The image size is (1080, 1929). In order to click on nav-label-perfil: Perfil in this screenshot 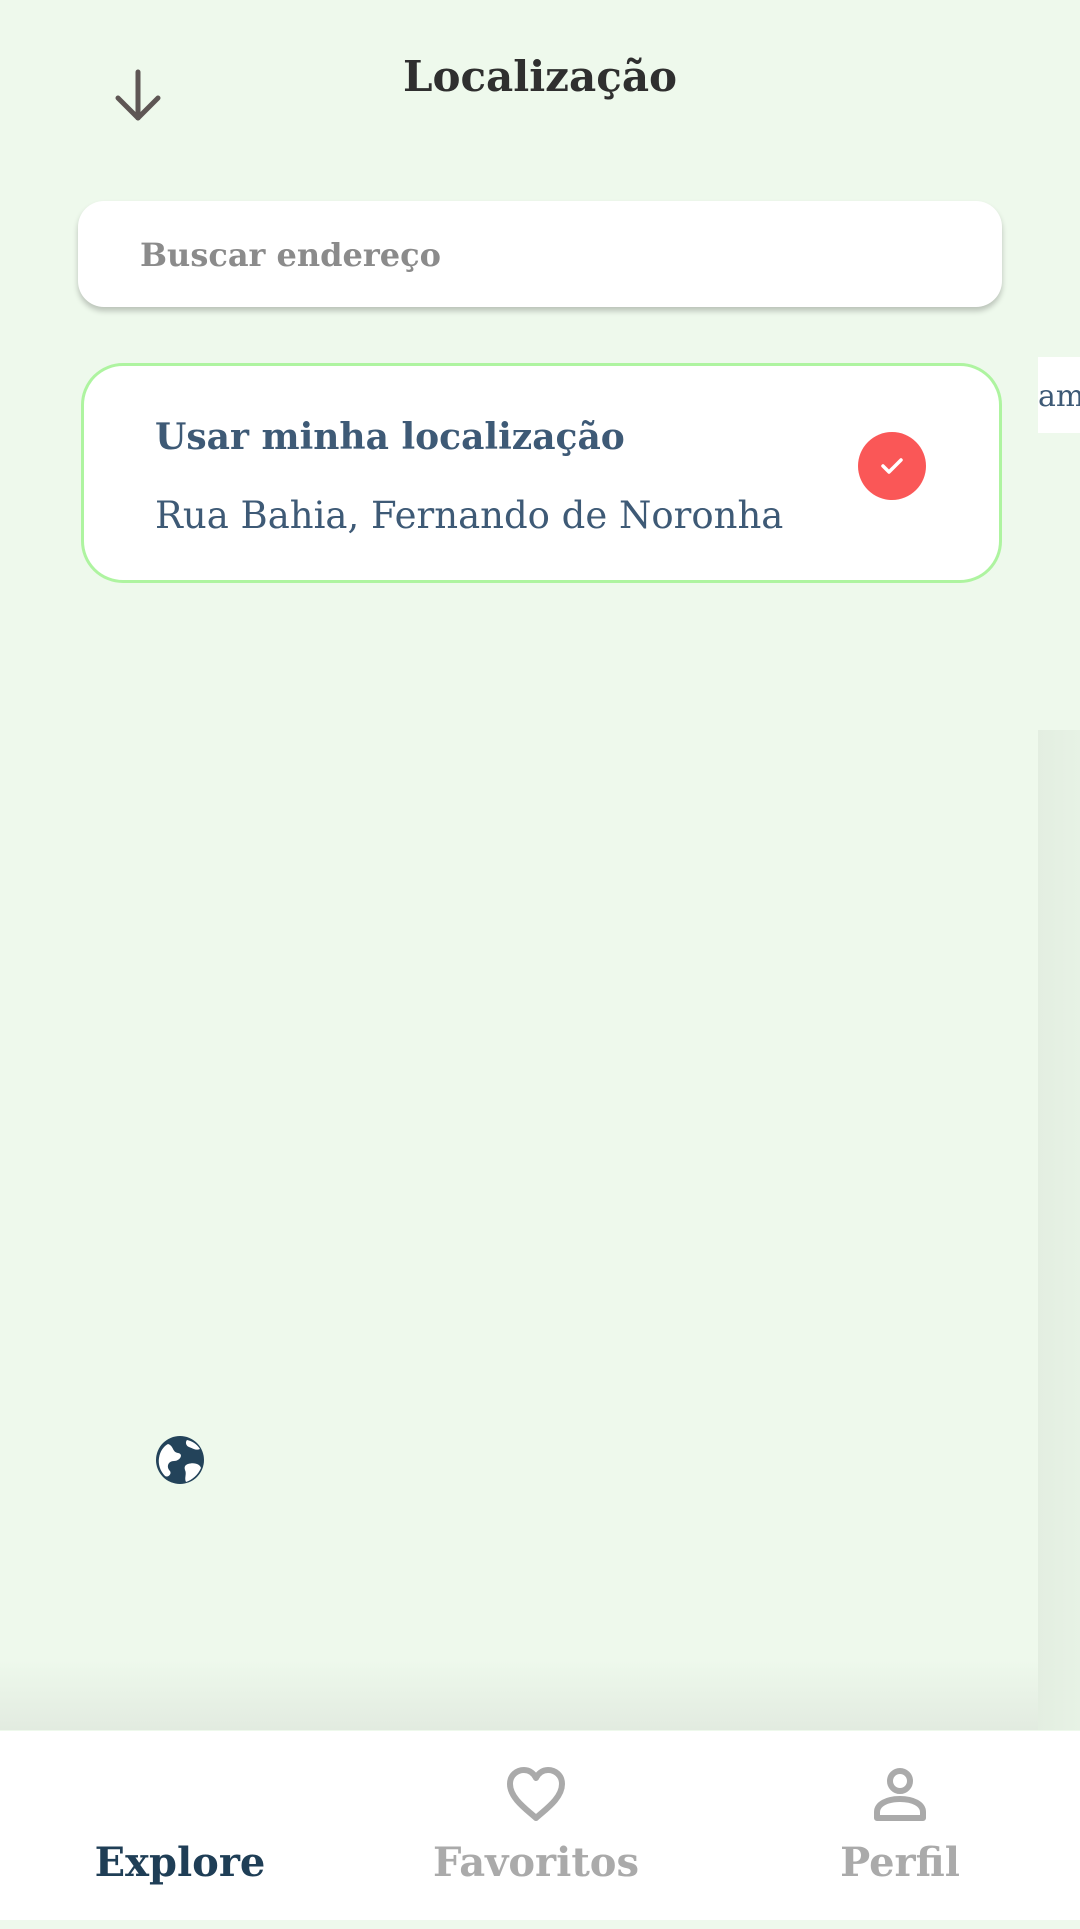, I will do `click(900, 1862)`.